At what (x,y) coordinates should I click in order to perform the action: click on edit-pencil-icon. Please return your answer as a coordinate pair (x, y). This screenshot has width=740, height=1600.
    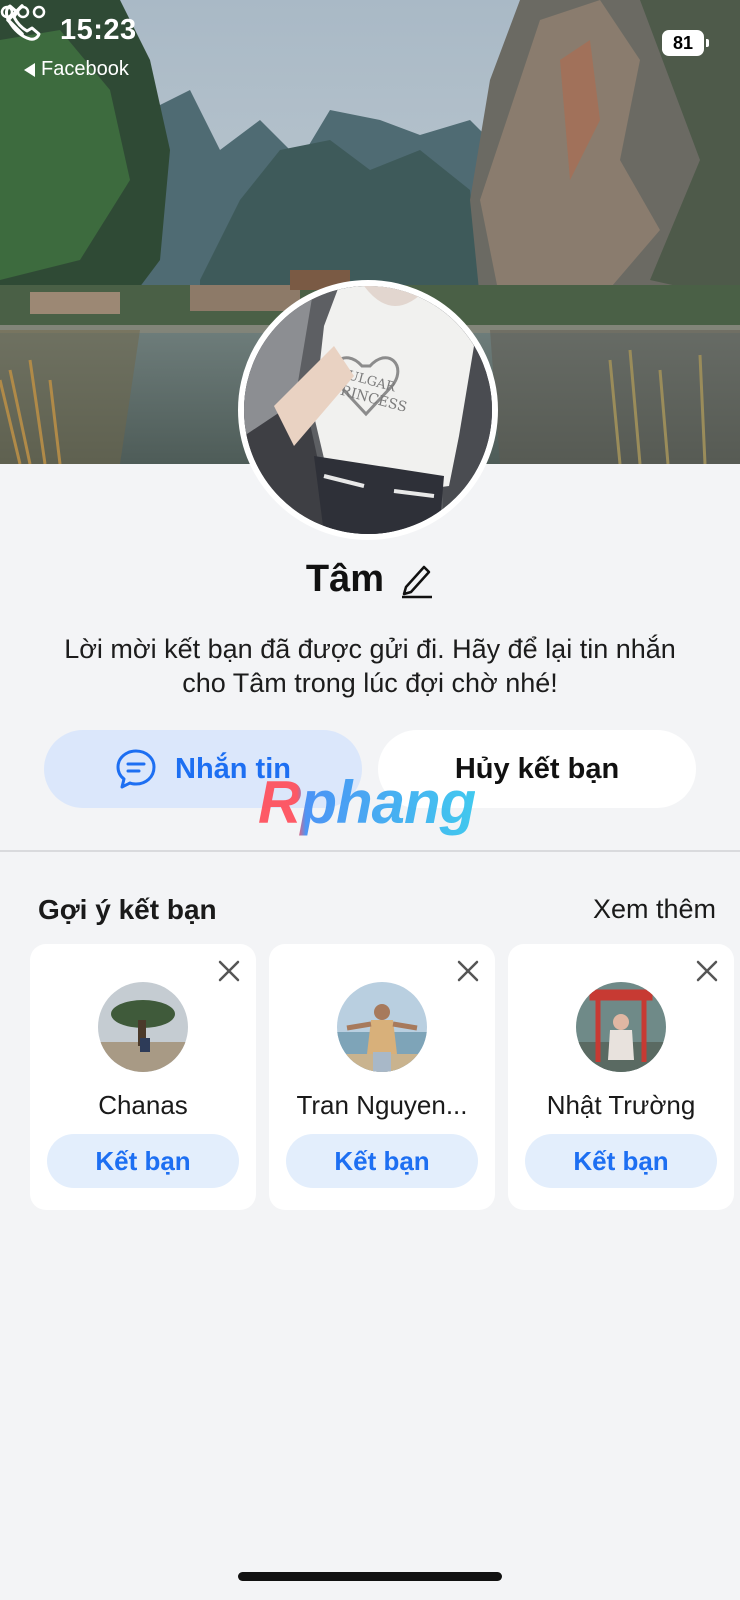
    Looking at the image, I should click on (416, 580).